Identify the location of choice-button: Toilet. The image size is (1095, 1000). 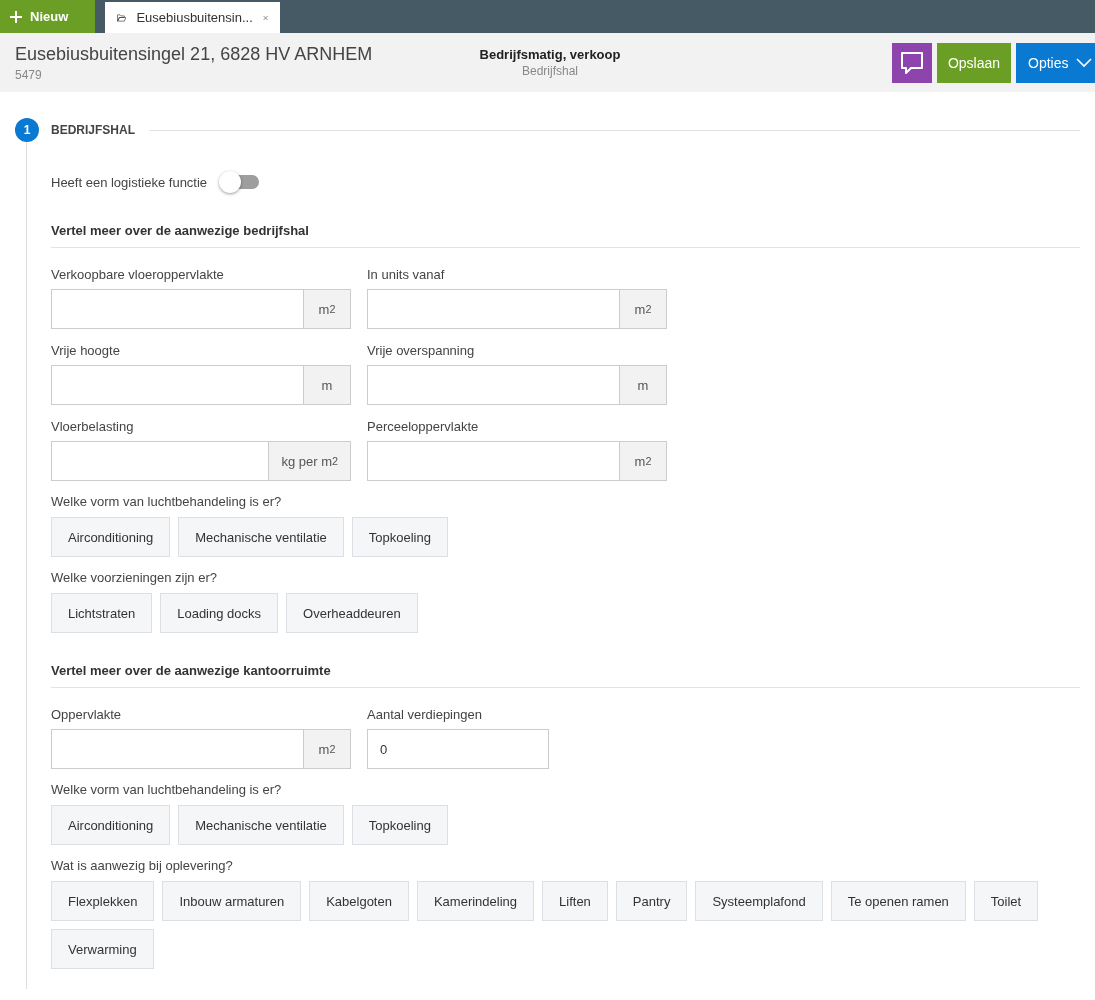
(1006, 901).